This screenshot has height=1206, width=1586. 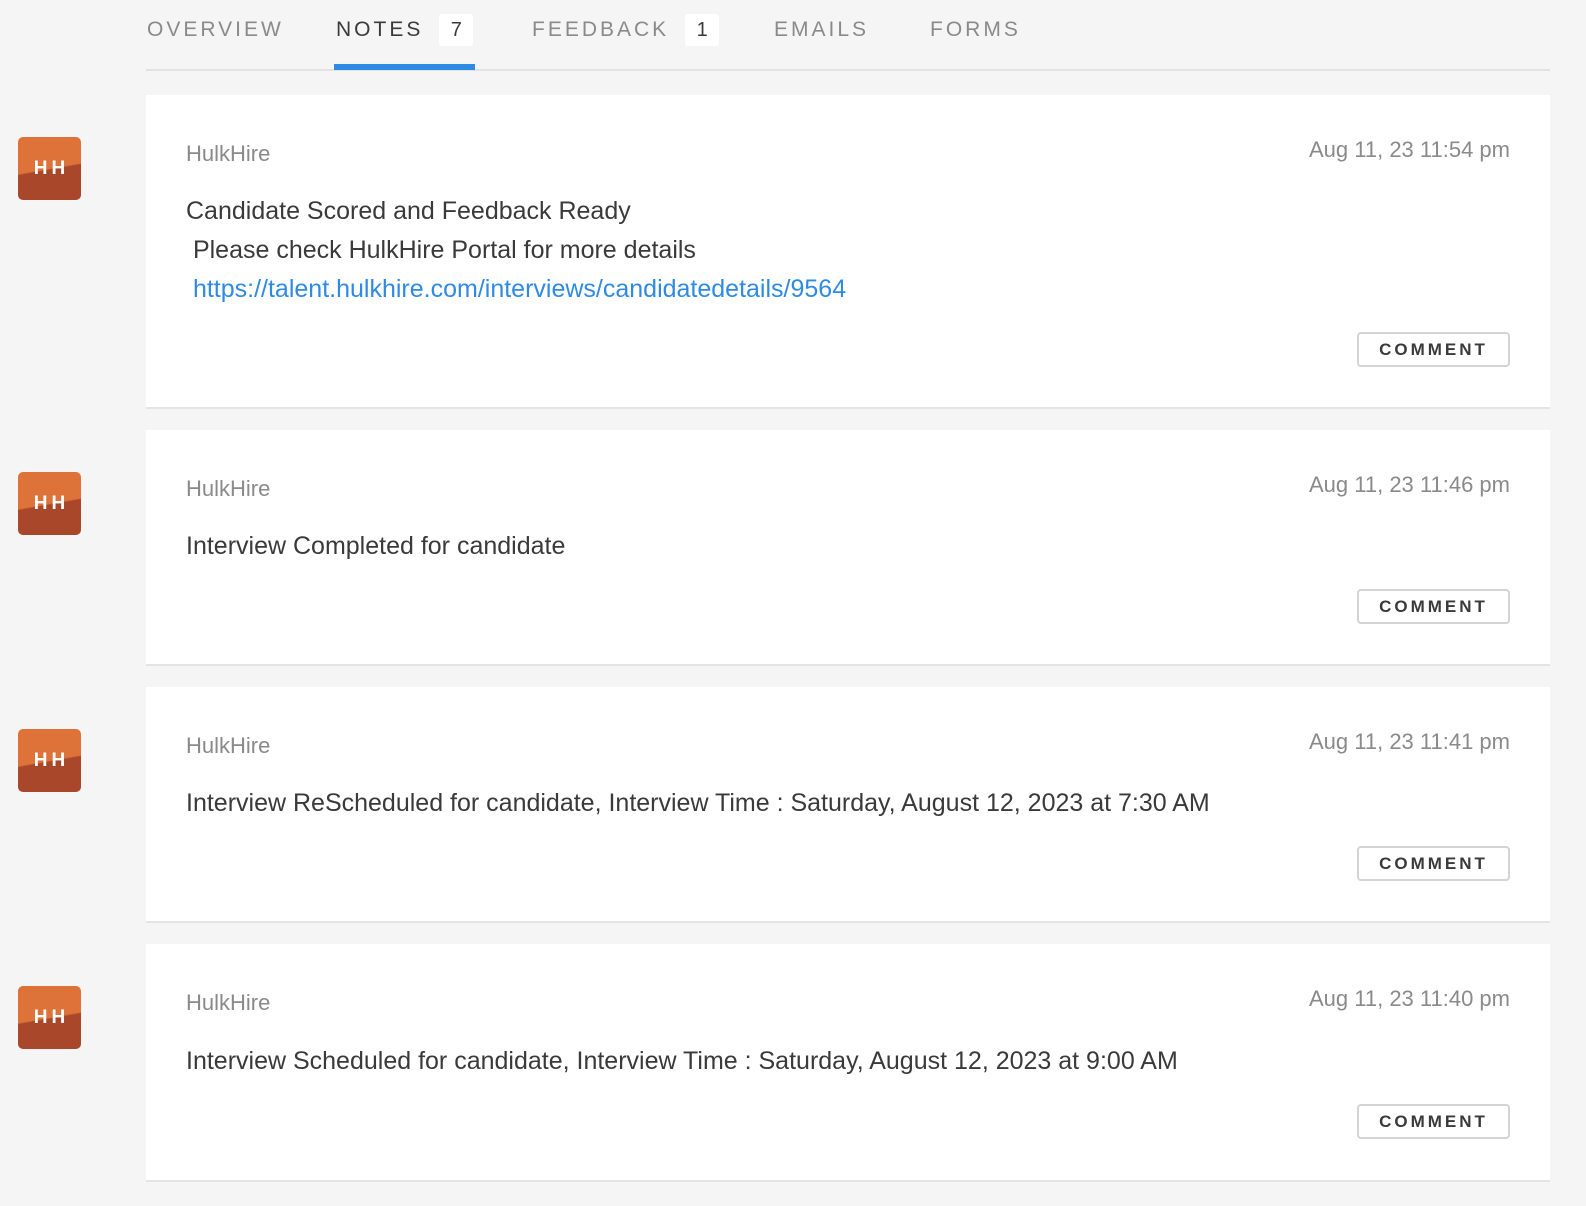 I want to click on tab-notes: NOTES 7, so click(x=404, y=35).